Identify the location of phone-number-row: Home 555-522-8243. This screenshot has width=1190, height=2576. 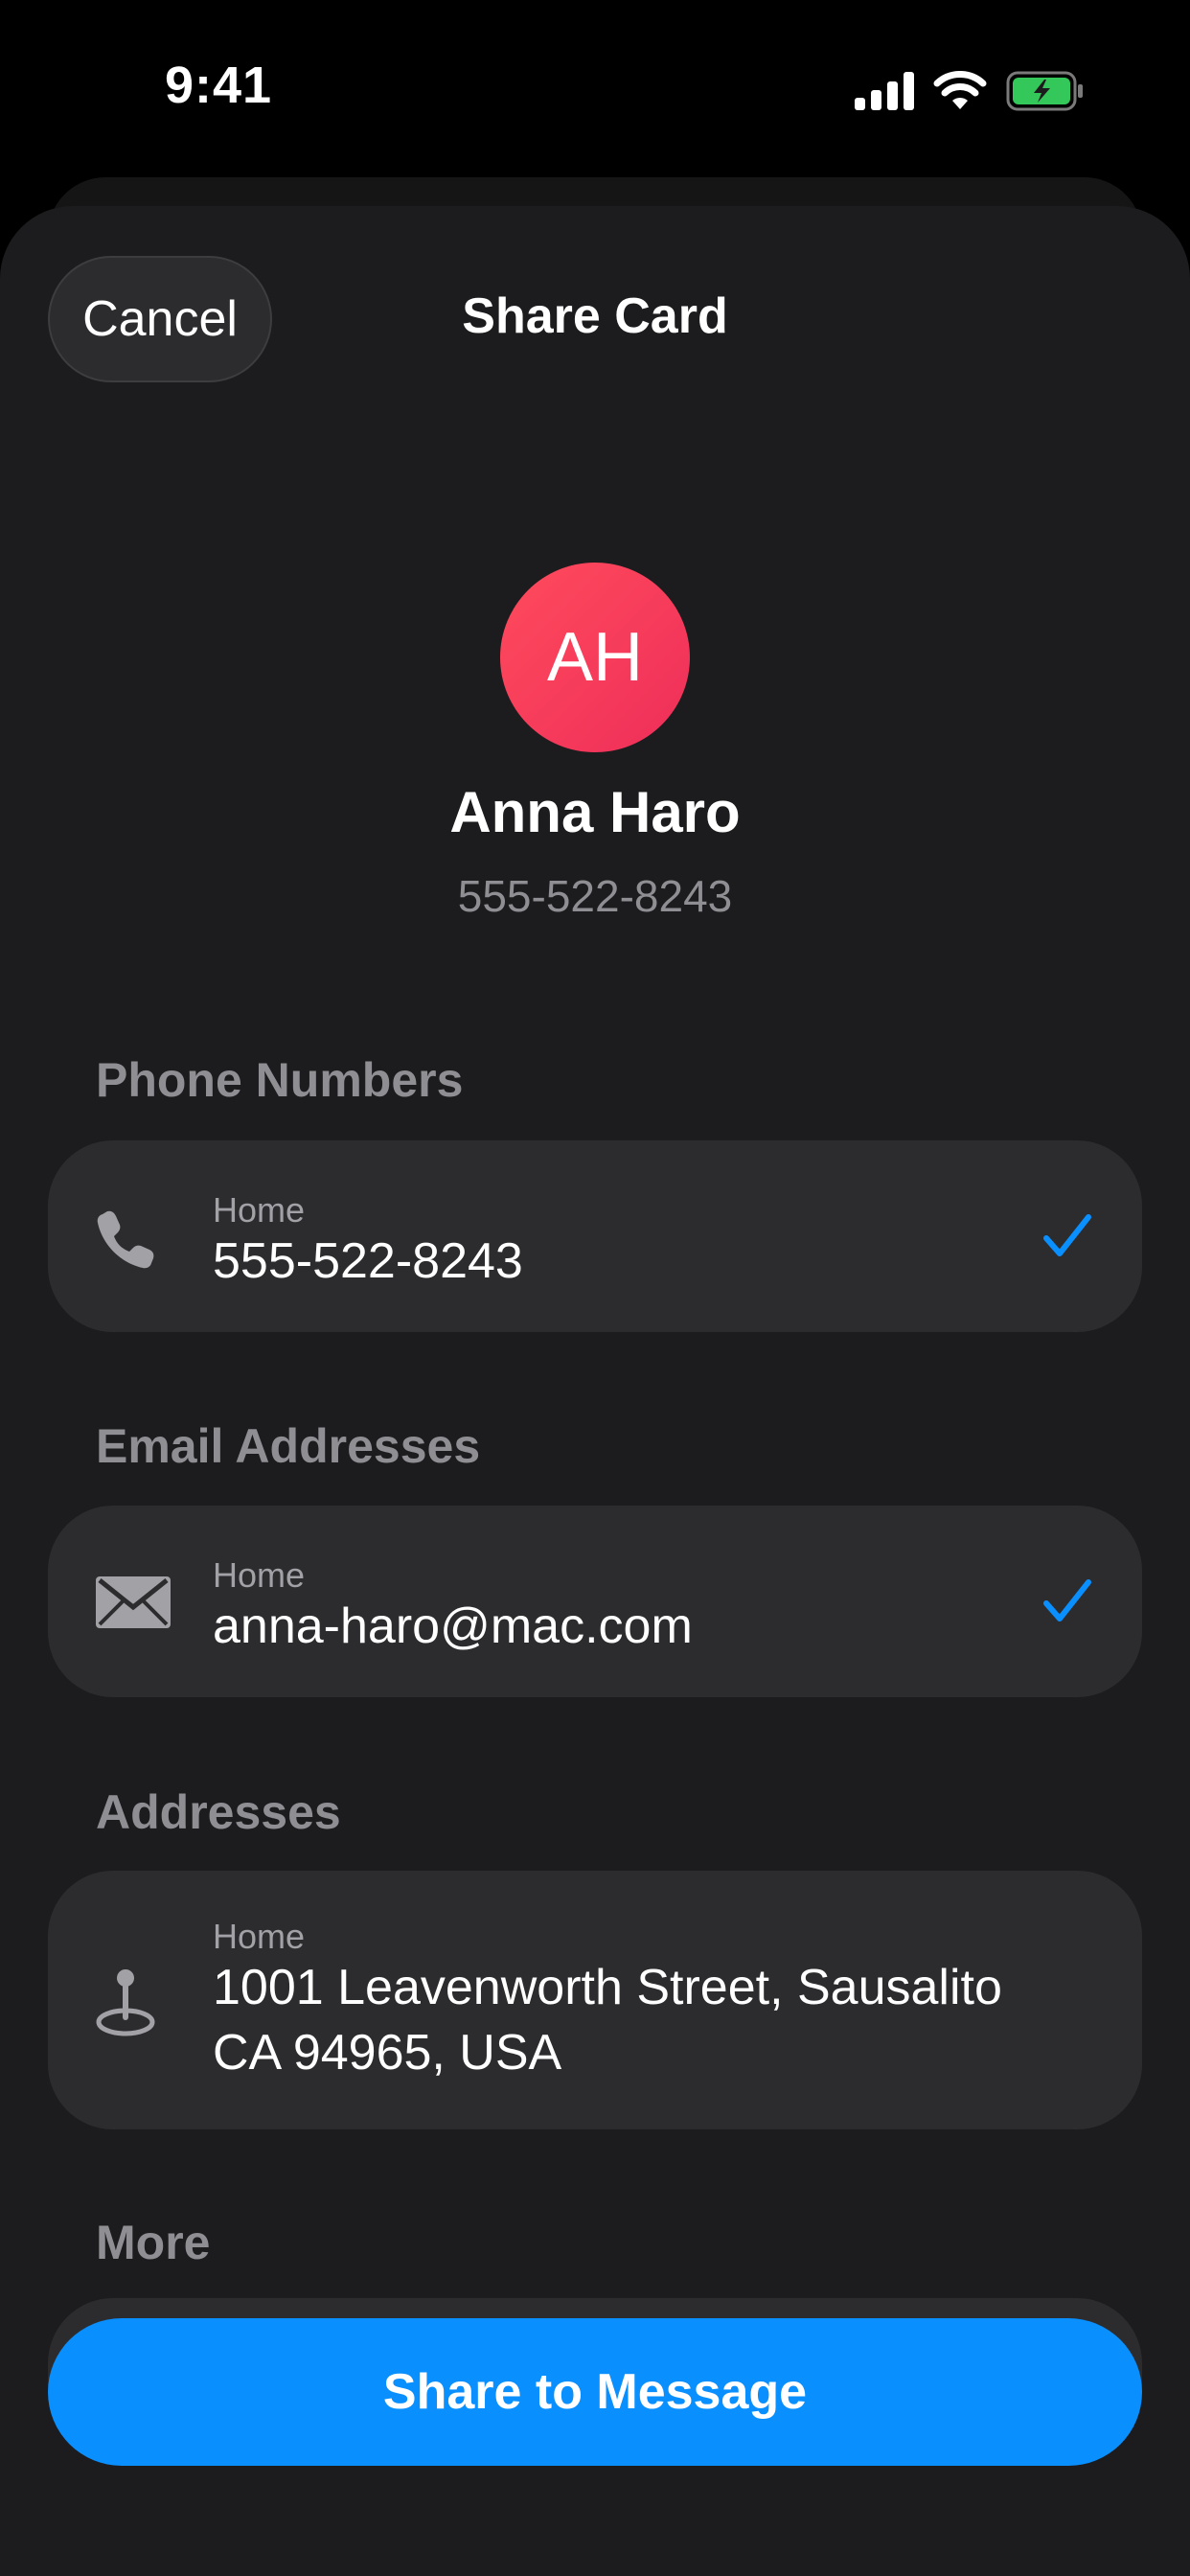
(595, 1236).